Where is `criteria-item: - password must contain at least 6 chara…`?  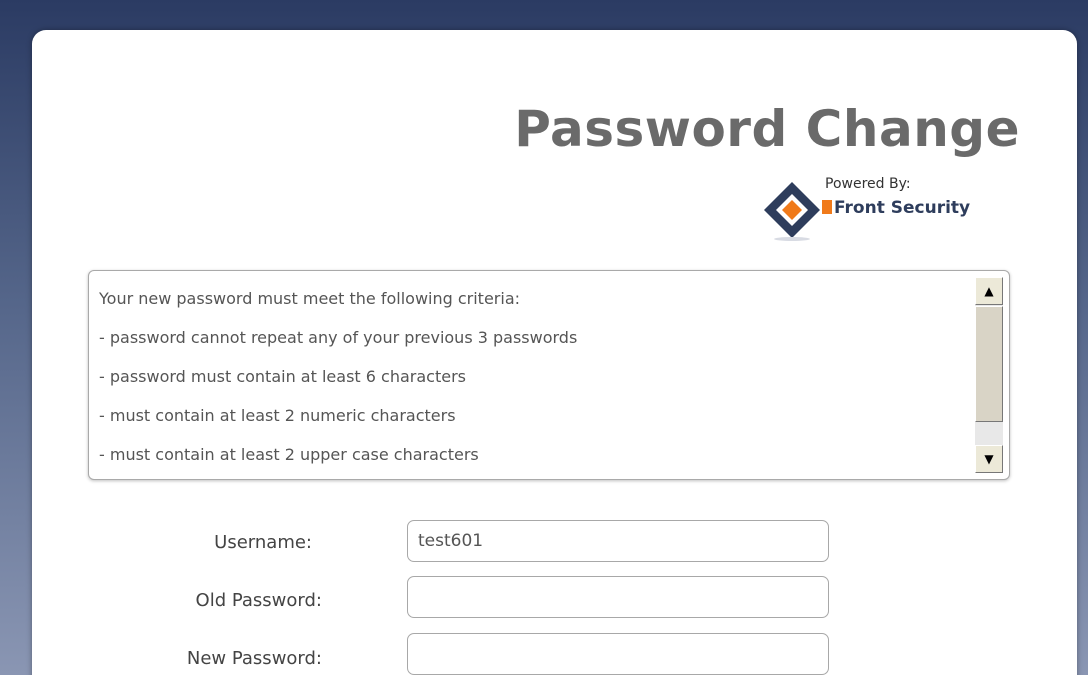 criteria-item: - password must contain at least 6 chara… is located at coordinates (282, 376).